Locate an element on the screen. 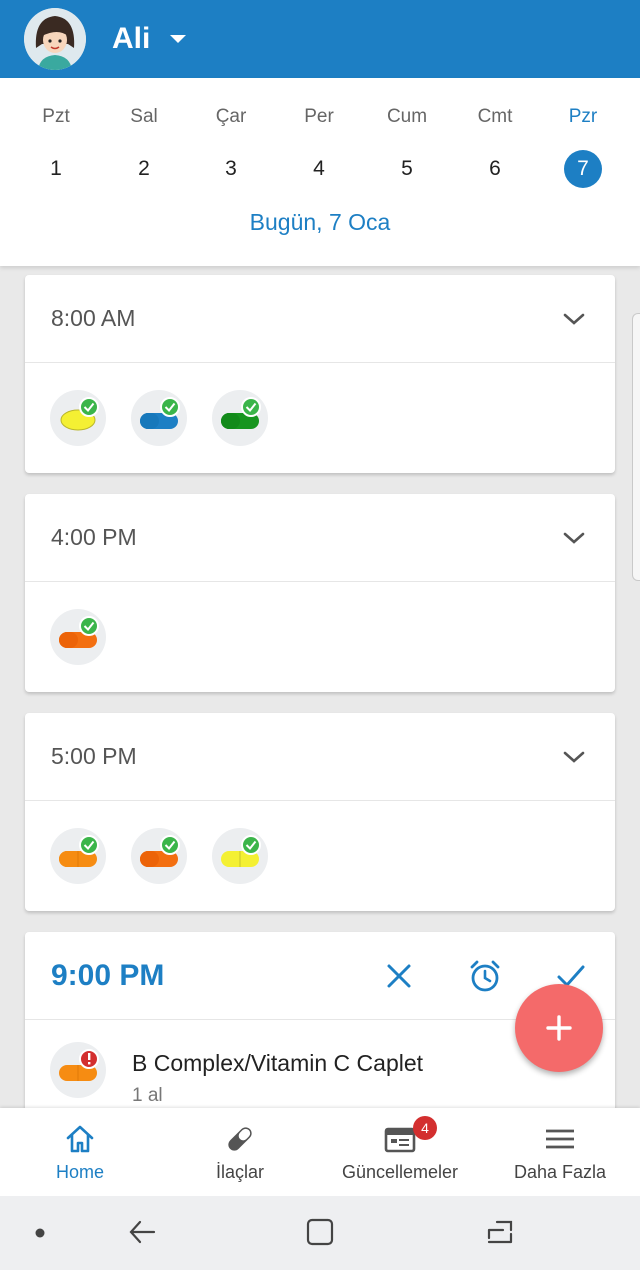 The height and width of the screenshot is (1270, 640). menu-icon is located at coordinates (560, 1139).